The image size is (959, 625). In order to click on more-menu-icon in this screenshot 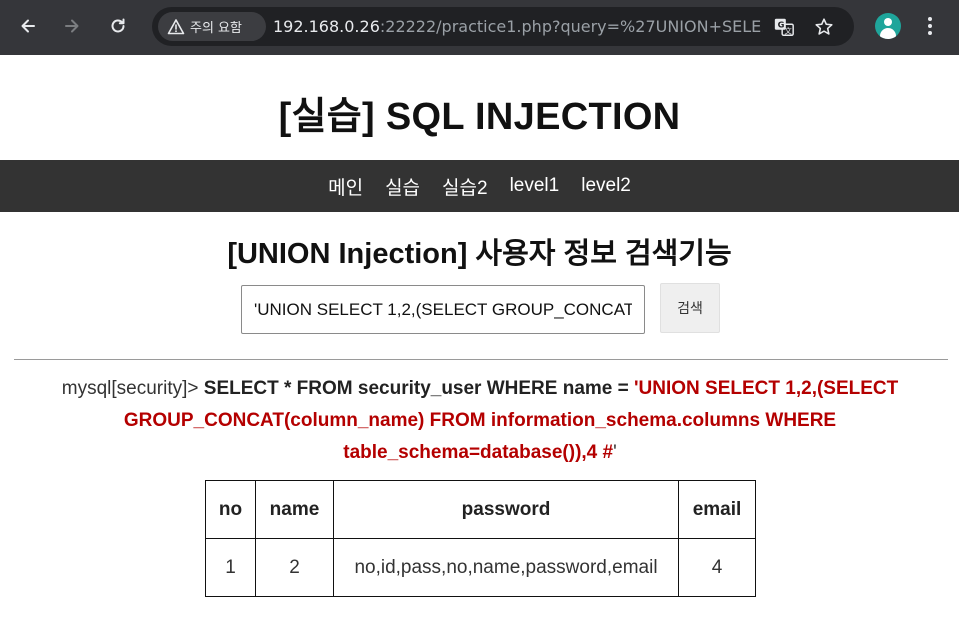, I will do `click(930, 26)`.